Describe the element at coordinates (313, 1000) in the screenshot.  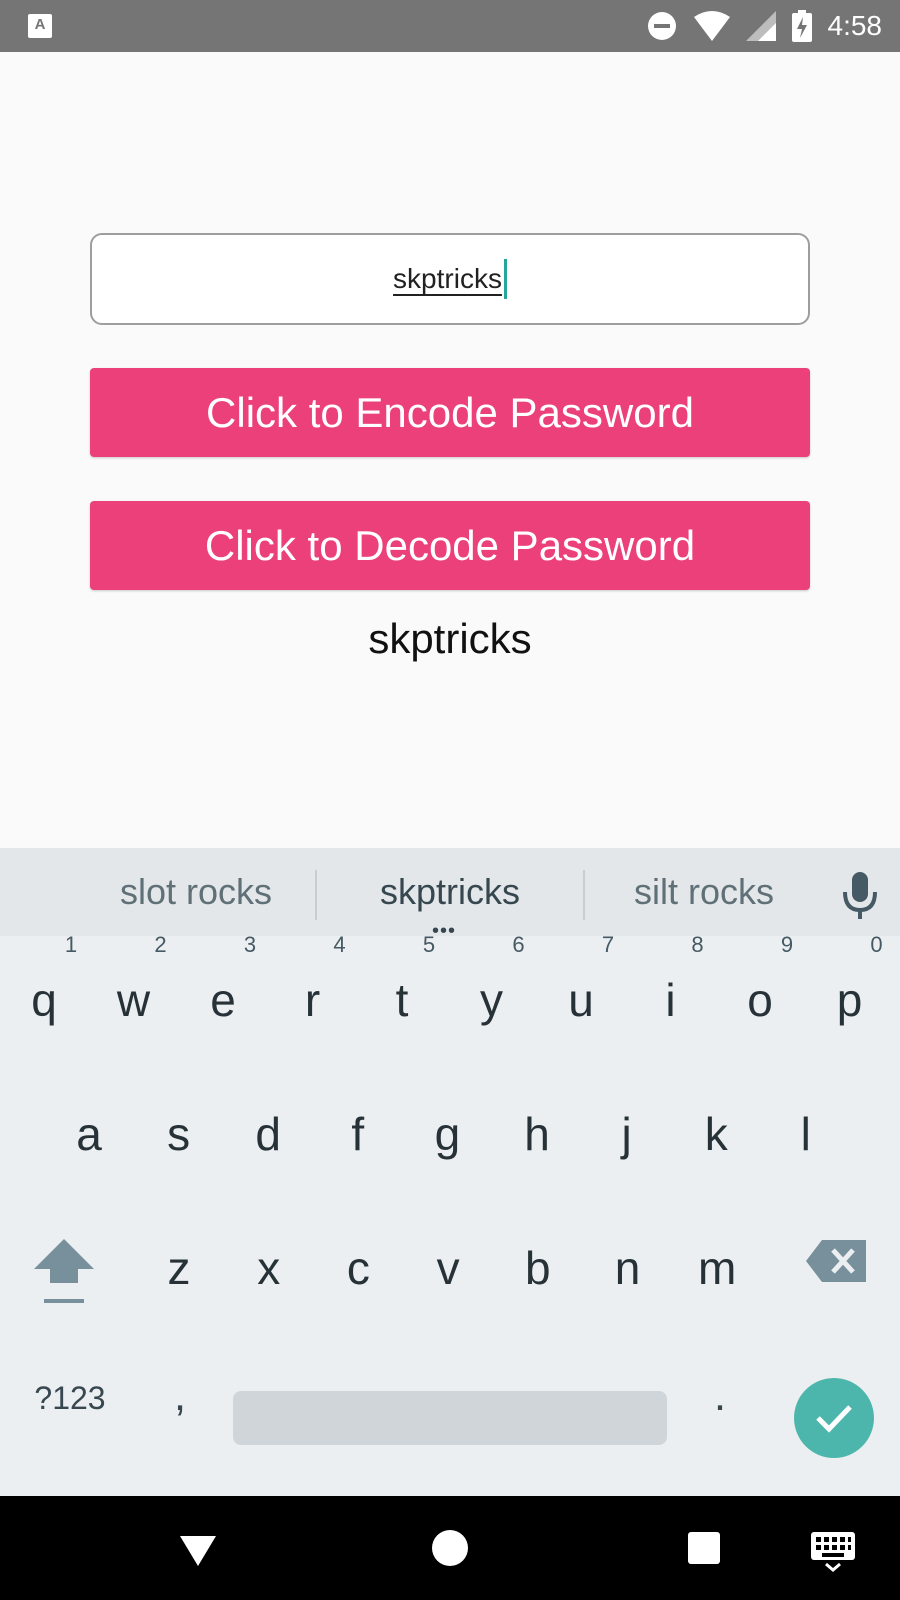
I see `key-r: r` at that location.